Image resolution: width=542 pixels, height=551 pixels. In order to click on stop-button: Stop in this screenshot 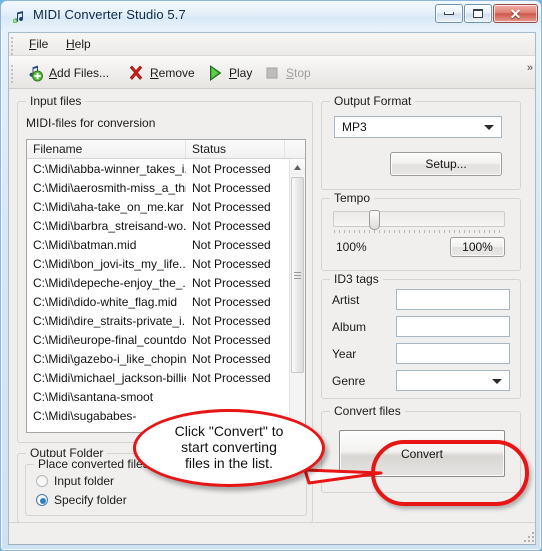, I will do `click(287, 72)`.